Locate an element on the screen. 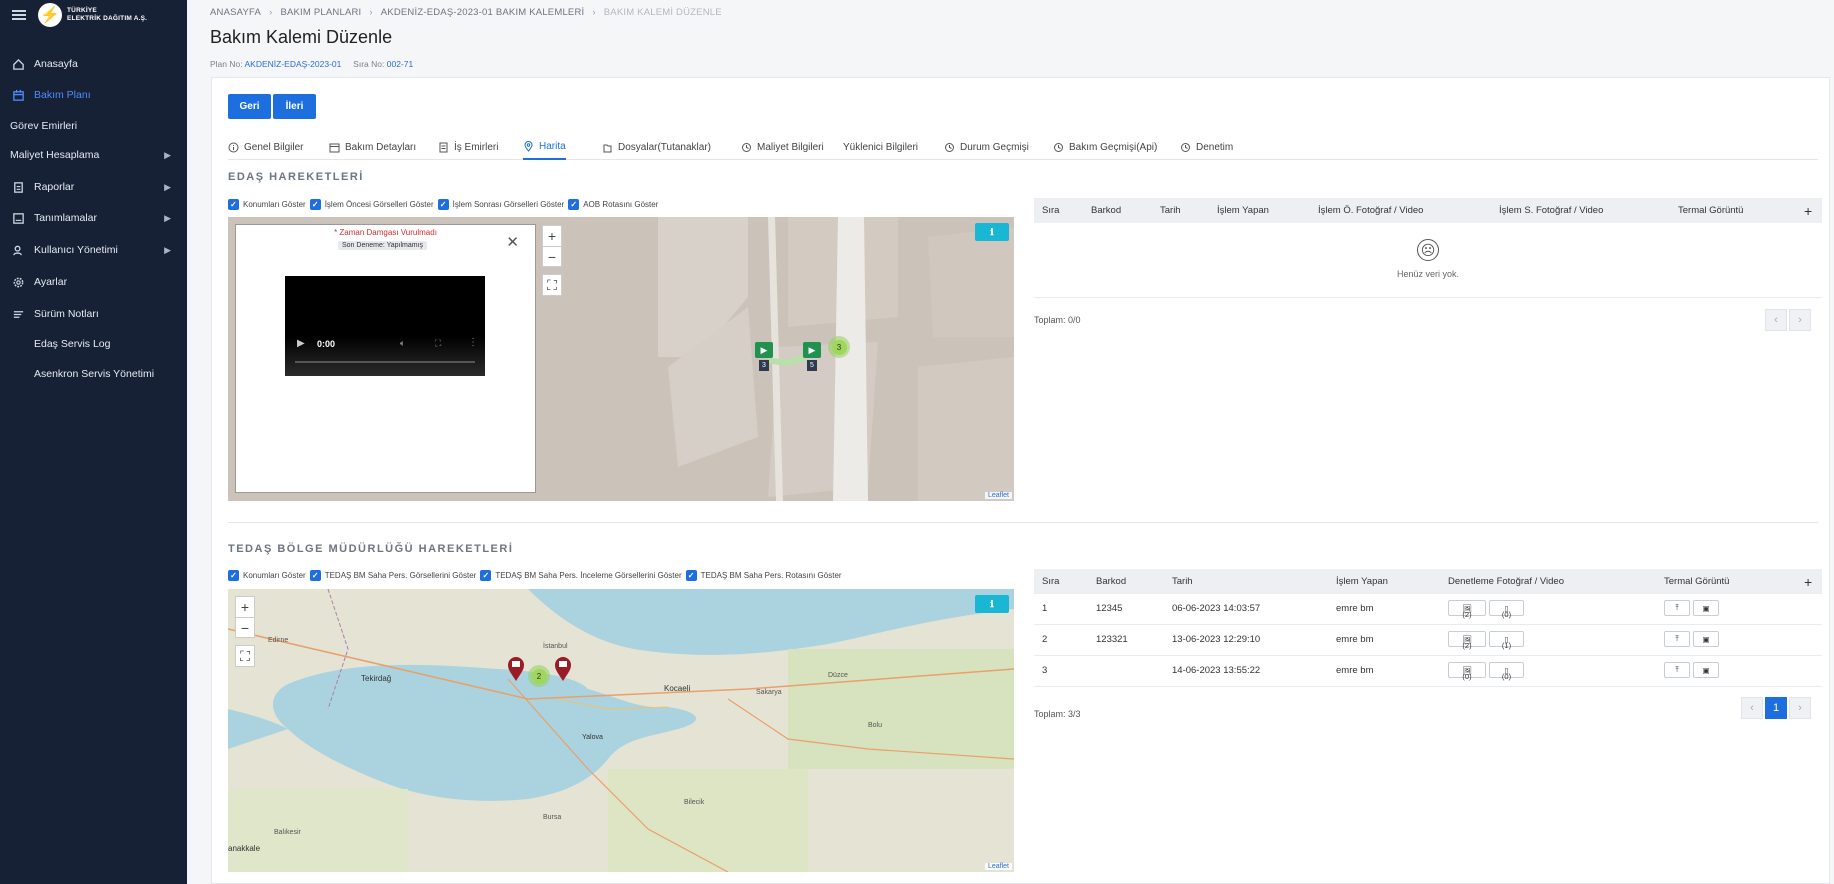  edas-total: Toplam: 0/0 is located at coordinates (1057, 320).